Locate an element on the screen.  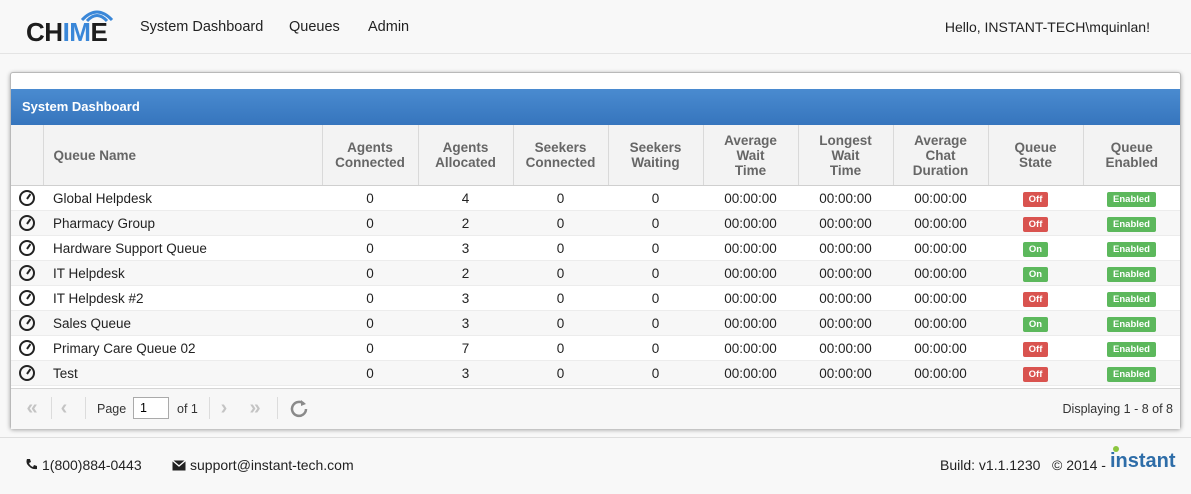
col-queue-enabled: Queue Enabled is located at coordinates (1131, 155).